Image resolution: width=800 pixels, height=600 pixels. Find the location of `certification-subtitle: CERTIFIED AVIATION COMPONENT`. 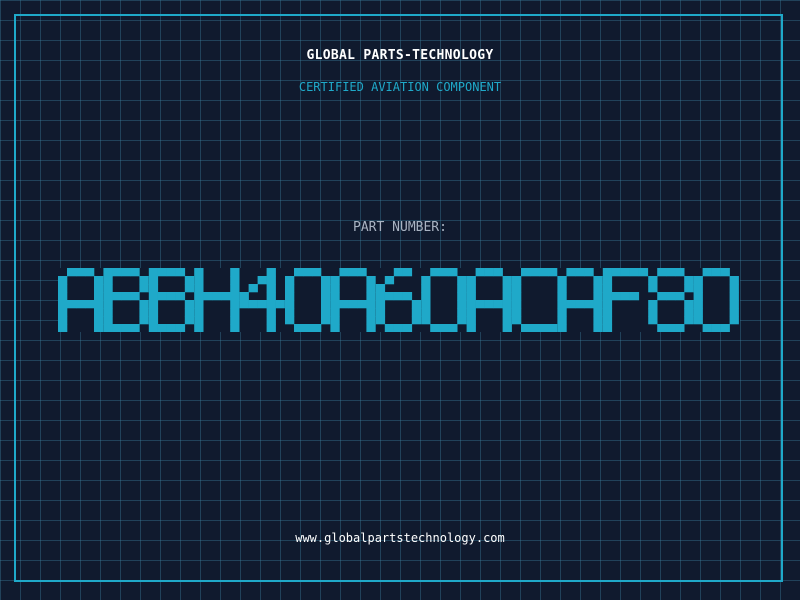

certification-subtitle: CERTIFIED AVIATION COMPONENT is located at coordinates (400, 87).